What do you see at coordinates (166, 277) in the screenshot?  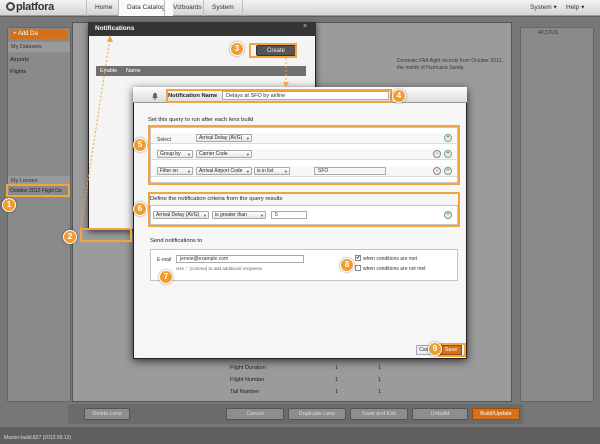 I see `callout-badge-7: 7` at bounding box center [166, 277].